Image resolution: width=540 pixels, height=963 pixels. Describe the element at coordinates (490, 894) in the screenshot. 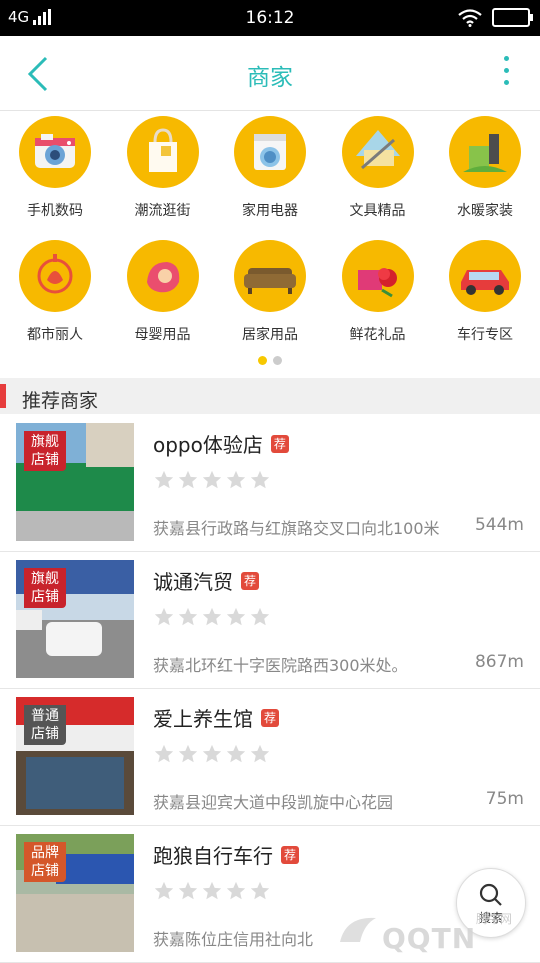

I see `search-icon` at that location.